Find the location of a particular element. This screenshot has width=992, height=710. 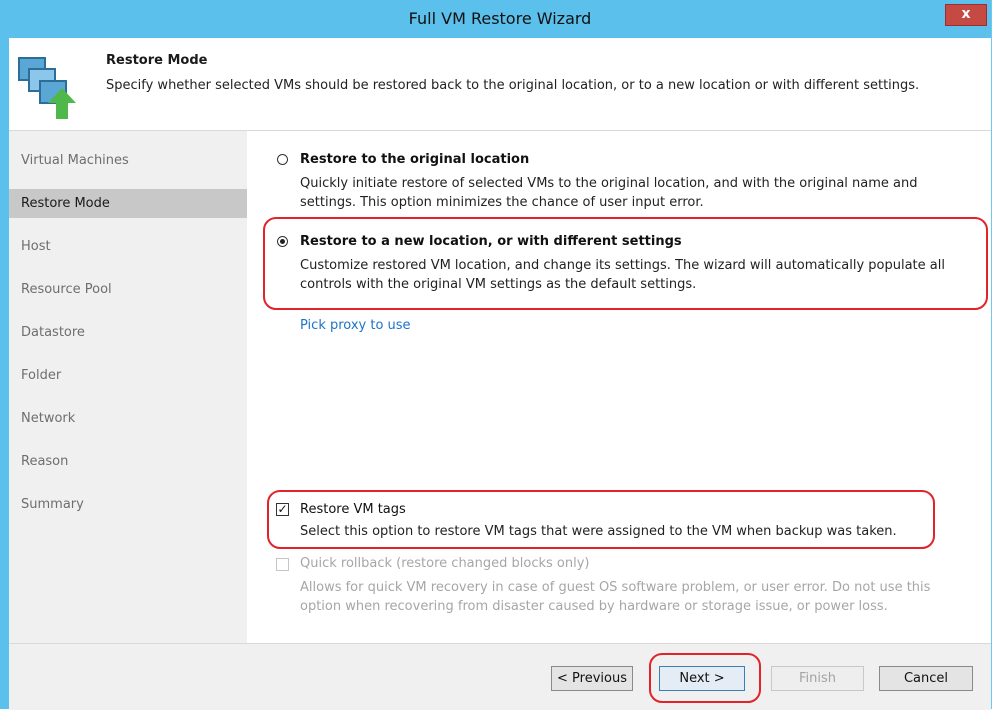

title-bar: Full VM Restore Wizard x is located at coordinates (500, 19).